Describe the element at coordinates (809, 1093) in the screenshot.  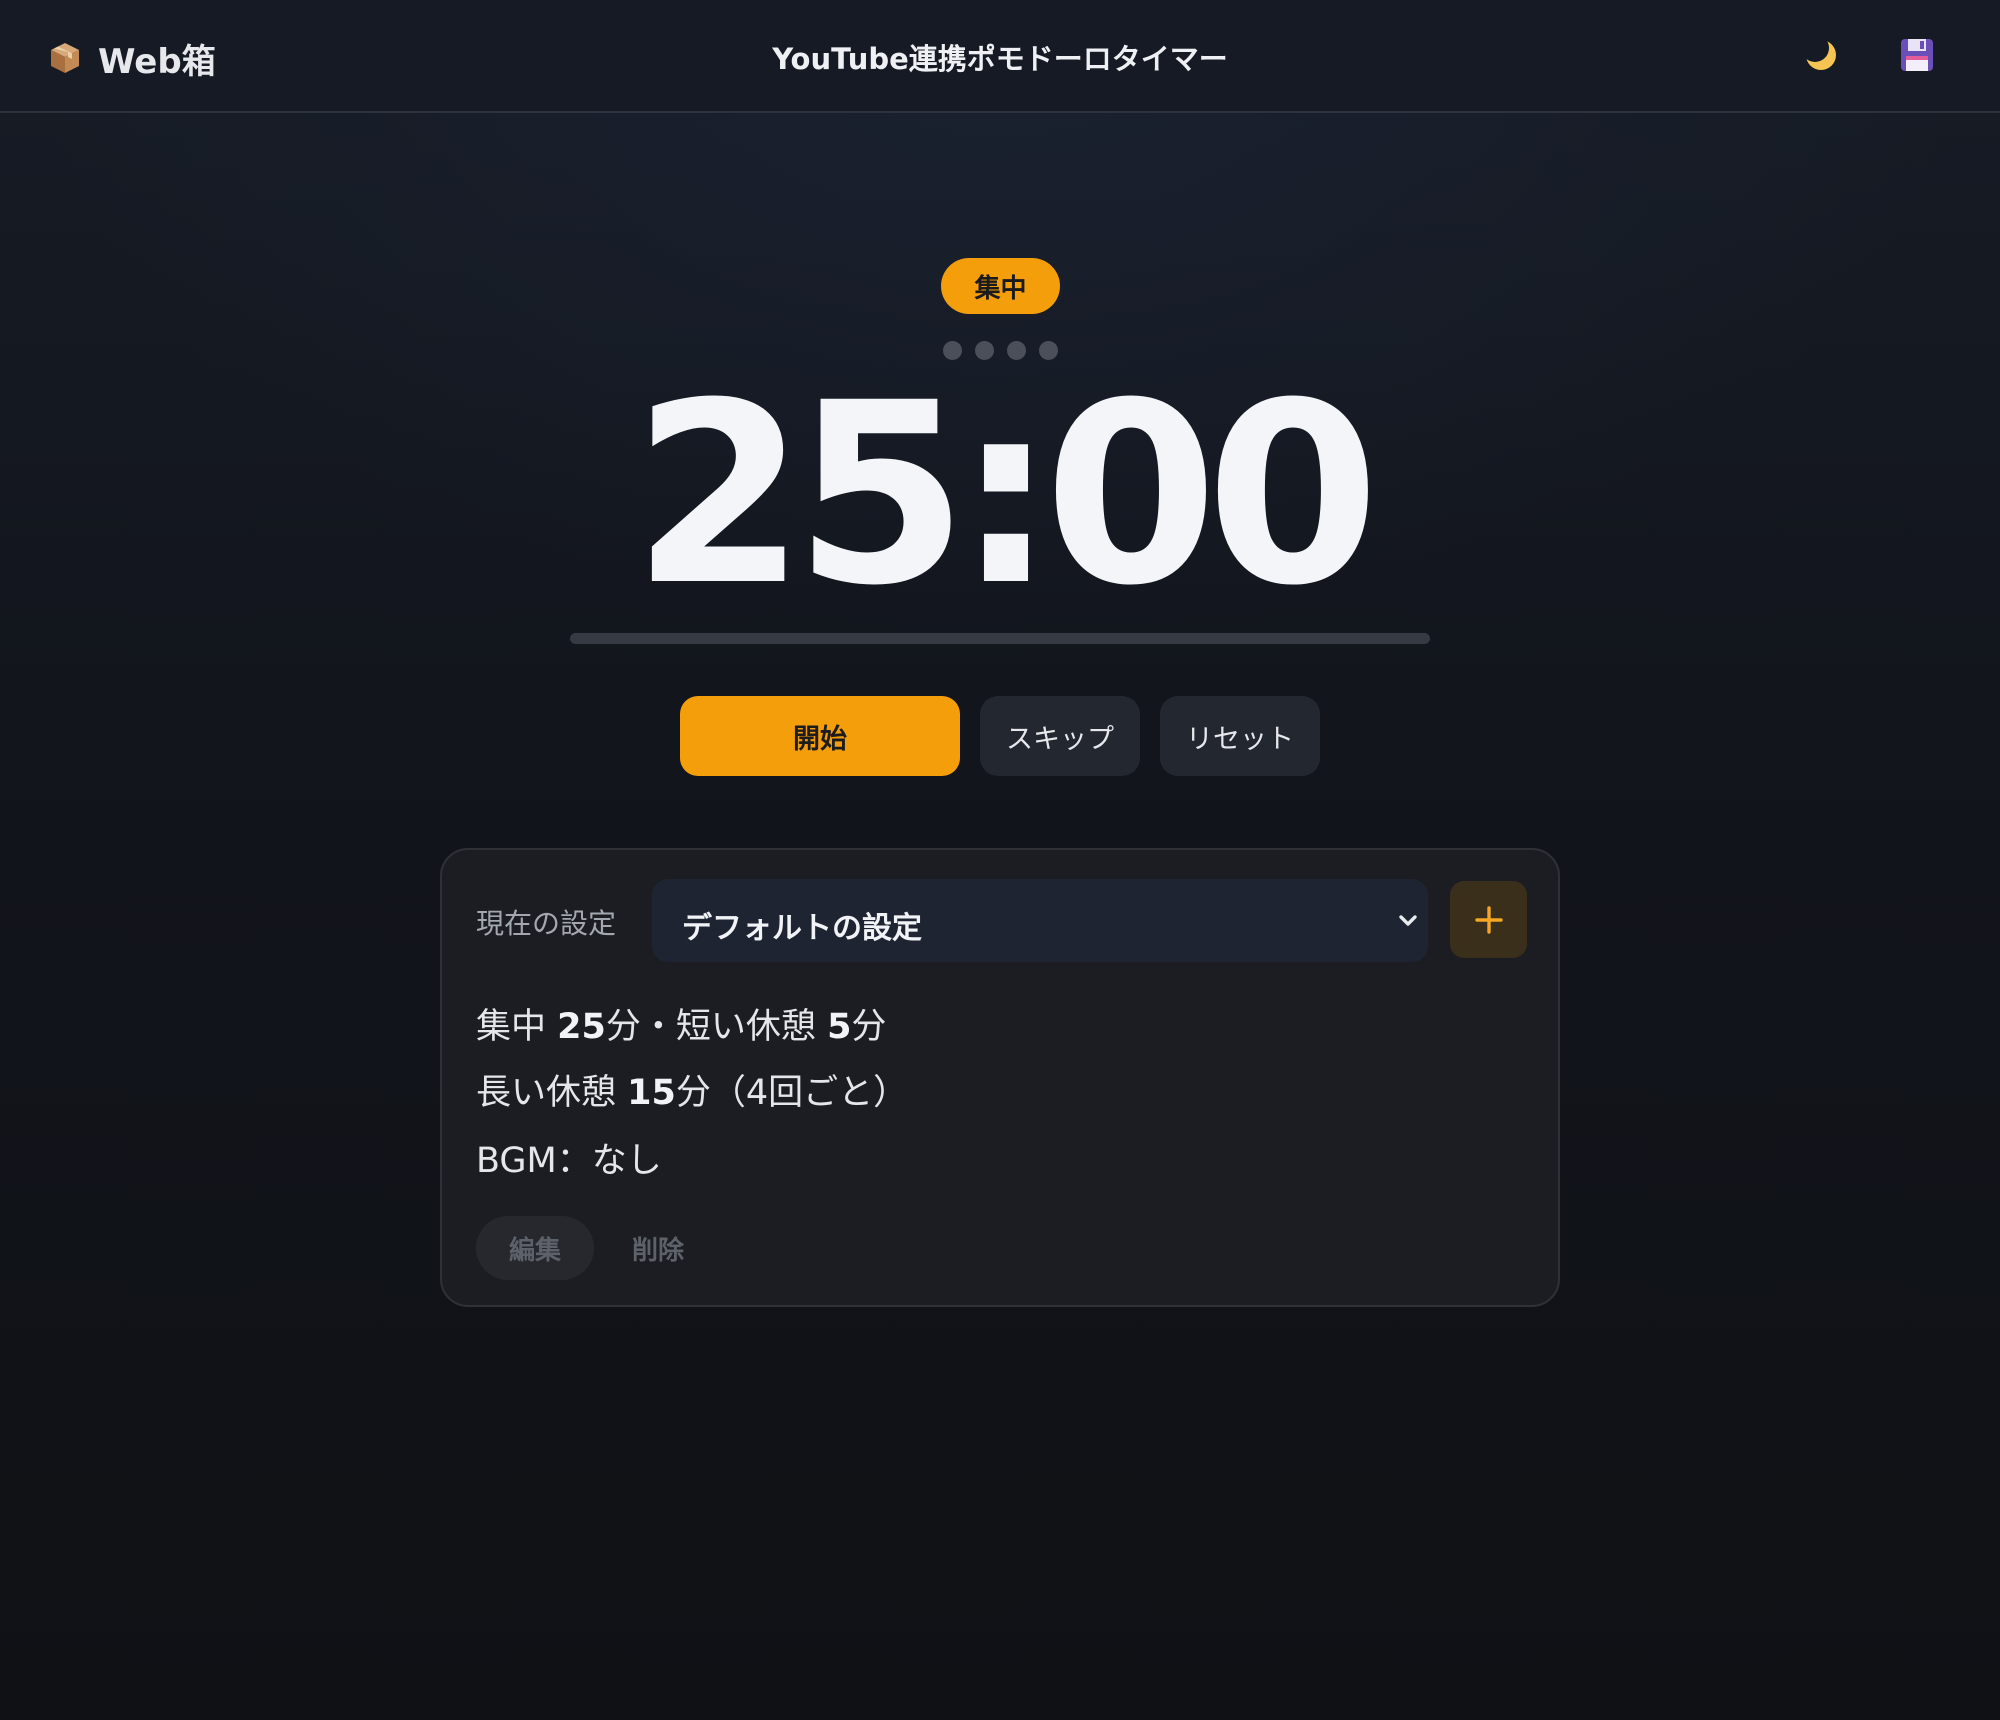
I see `interval-note: （4回ごと）` at that location.